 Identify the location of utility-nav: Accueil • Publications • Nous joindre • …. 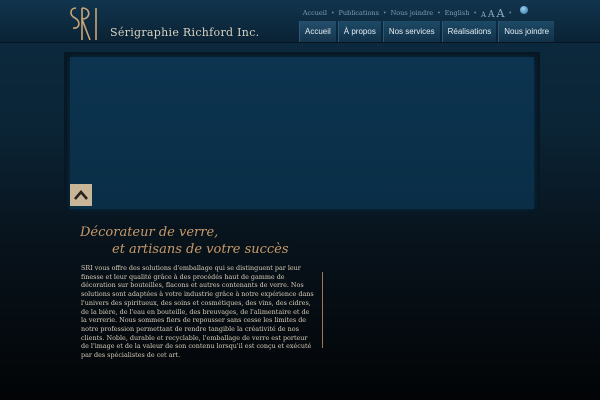
(415, 13).